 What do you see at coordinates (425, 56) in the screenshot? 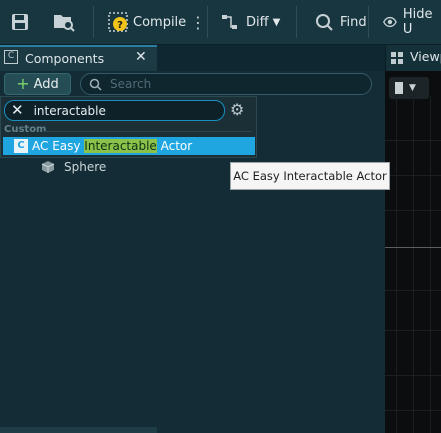
I see `viewport-tab-title: Viewp` at bounding box center [425, 56].